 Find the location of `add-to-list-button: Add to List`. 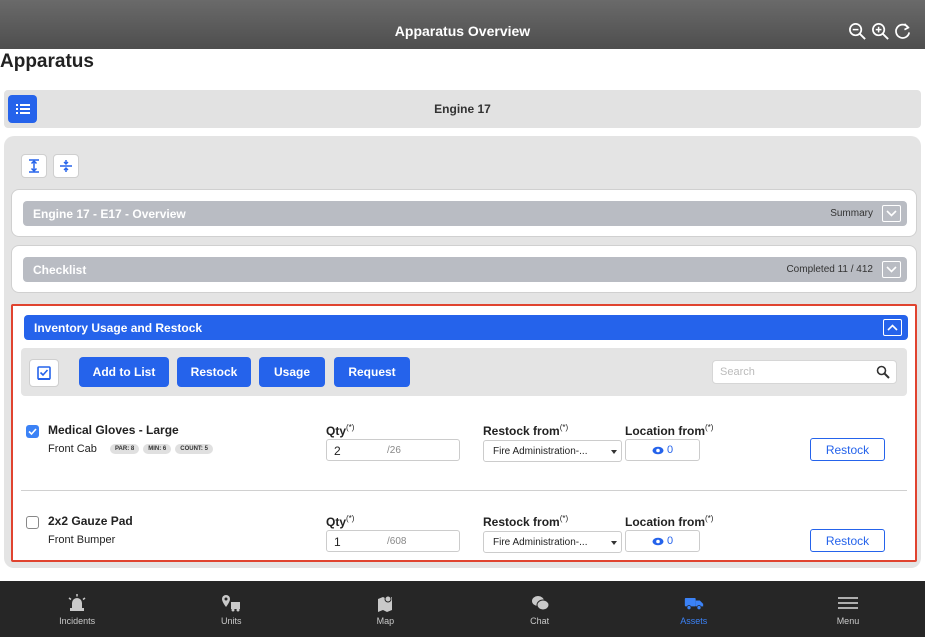

add-to-list-button: Add to List is located at coordinates (124, 372).